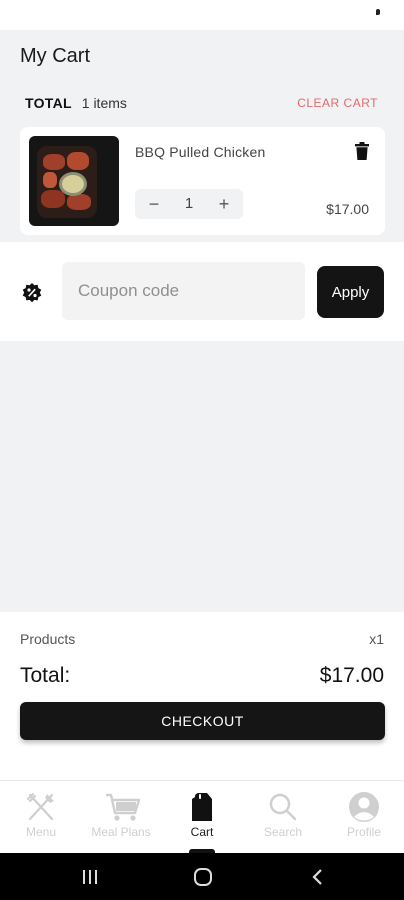 This screenshot has width=404, height=900. I want to click on item-count: 1 items, so click(104, 103).